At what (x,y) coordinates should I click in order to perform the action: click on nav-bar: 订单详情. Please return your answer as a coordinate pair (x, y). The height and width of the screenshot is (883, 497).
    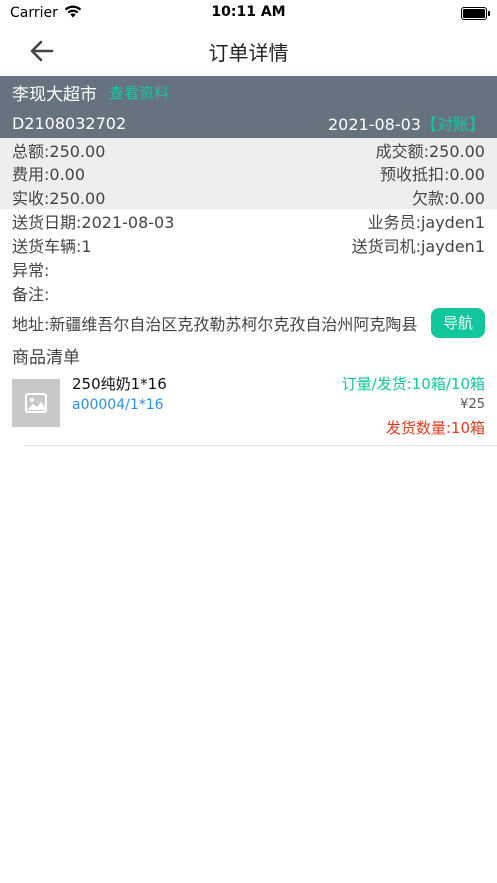
    Looking at the image, I should click on (248, 51).